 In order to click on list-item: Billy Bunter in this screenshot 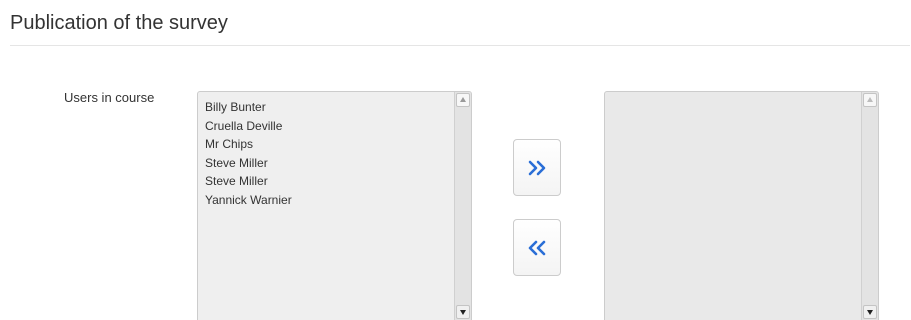, I will do `click(329, 107)`.